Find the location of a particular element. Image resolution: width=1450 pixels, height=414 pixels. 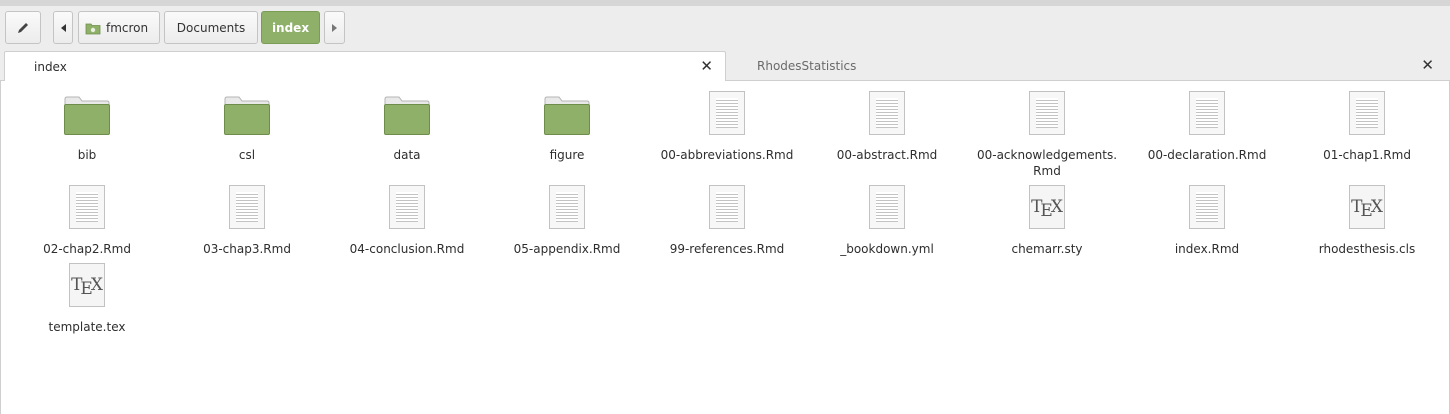

file-item: 03-chap3.Rmd is located at coordinates (247, 220).